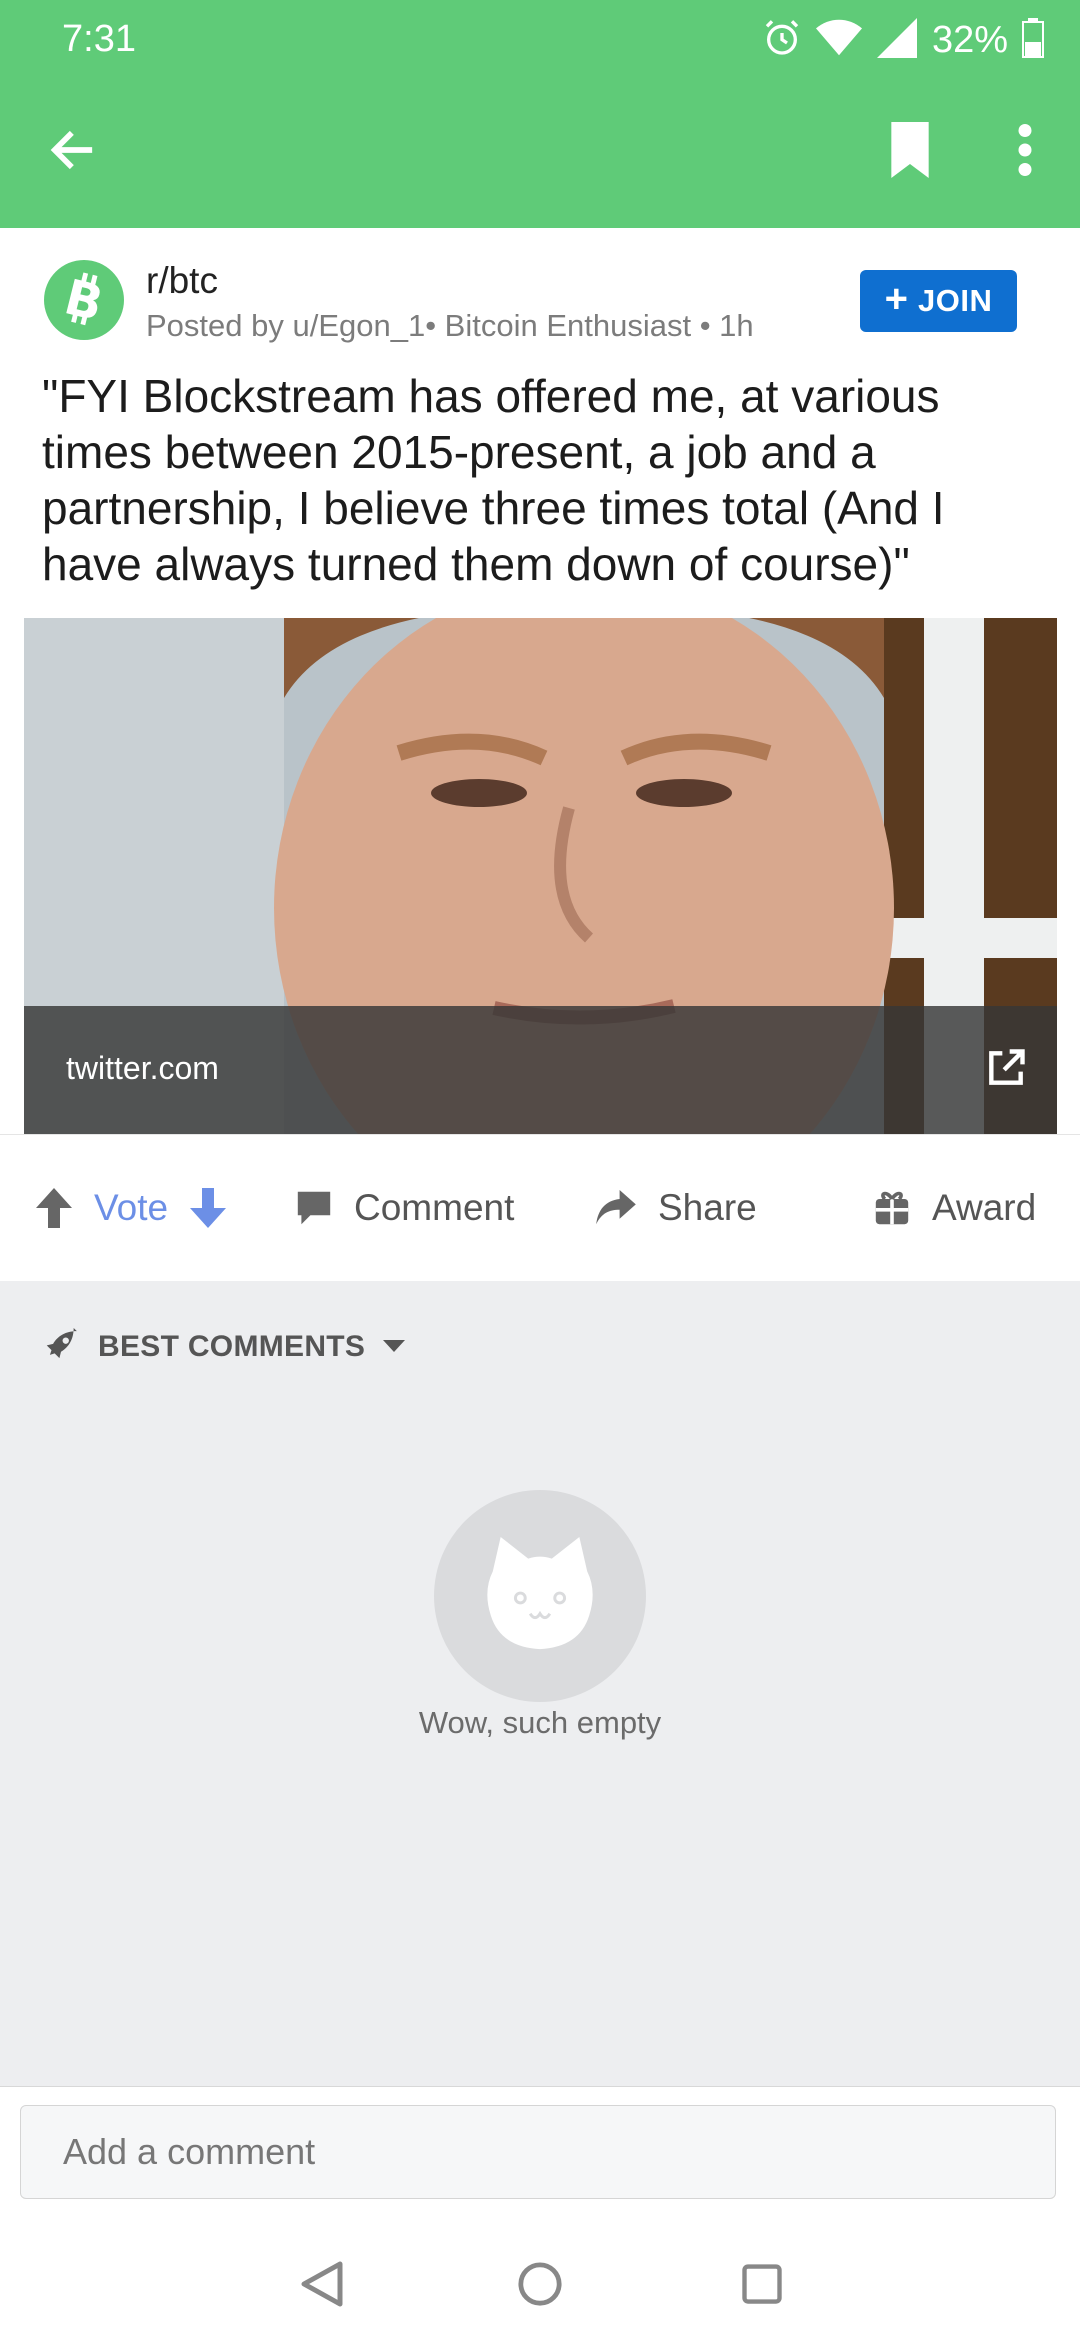 This screenshot has height=2340, width=1080. I want to click on subreddit-avatar: B, so click(84, 300).